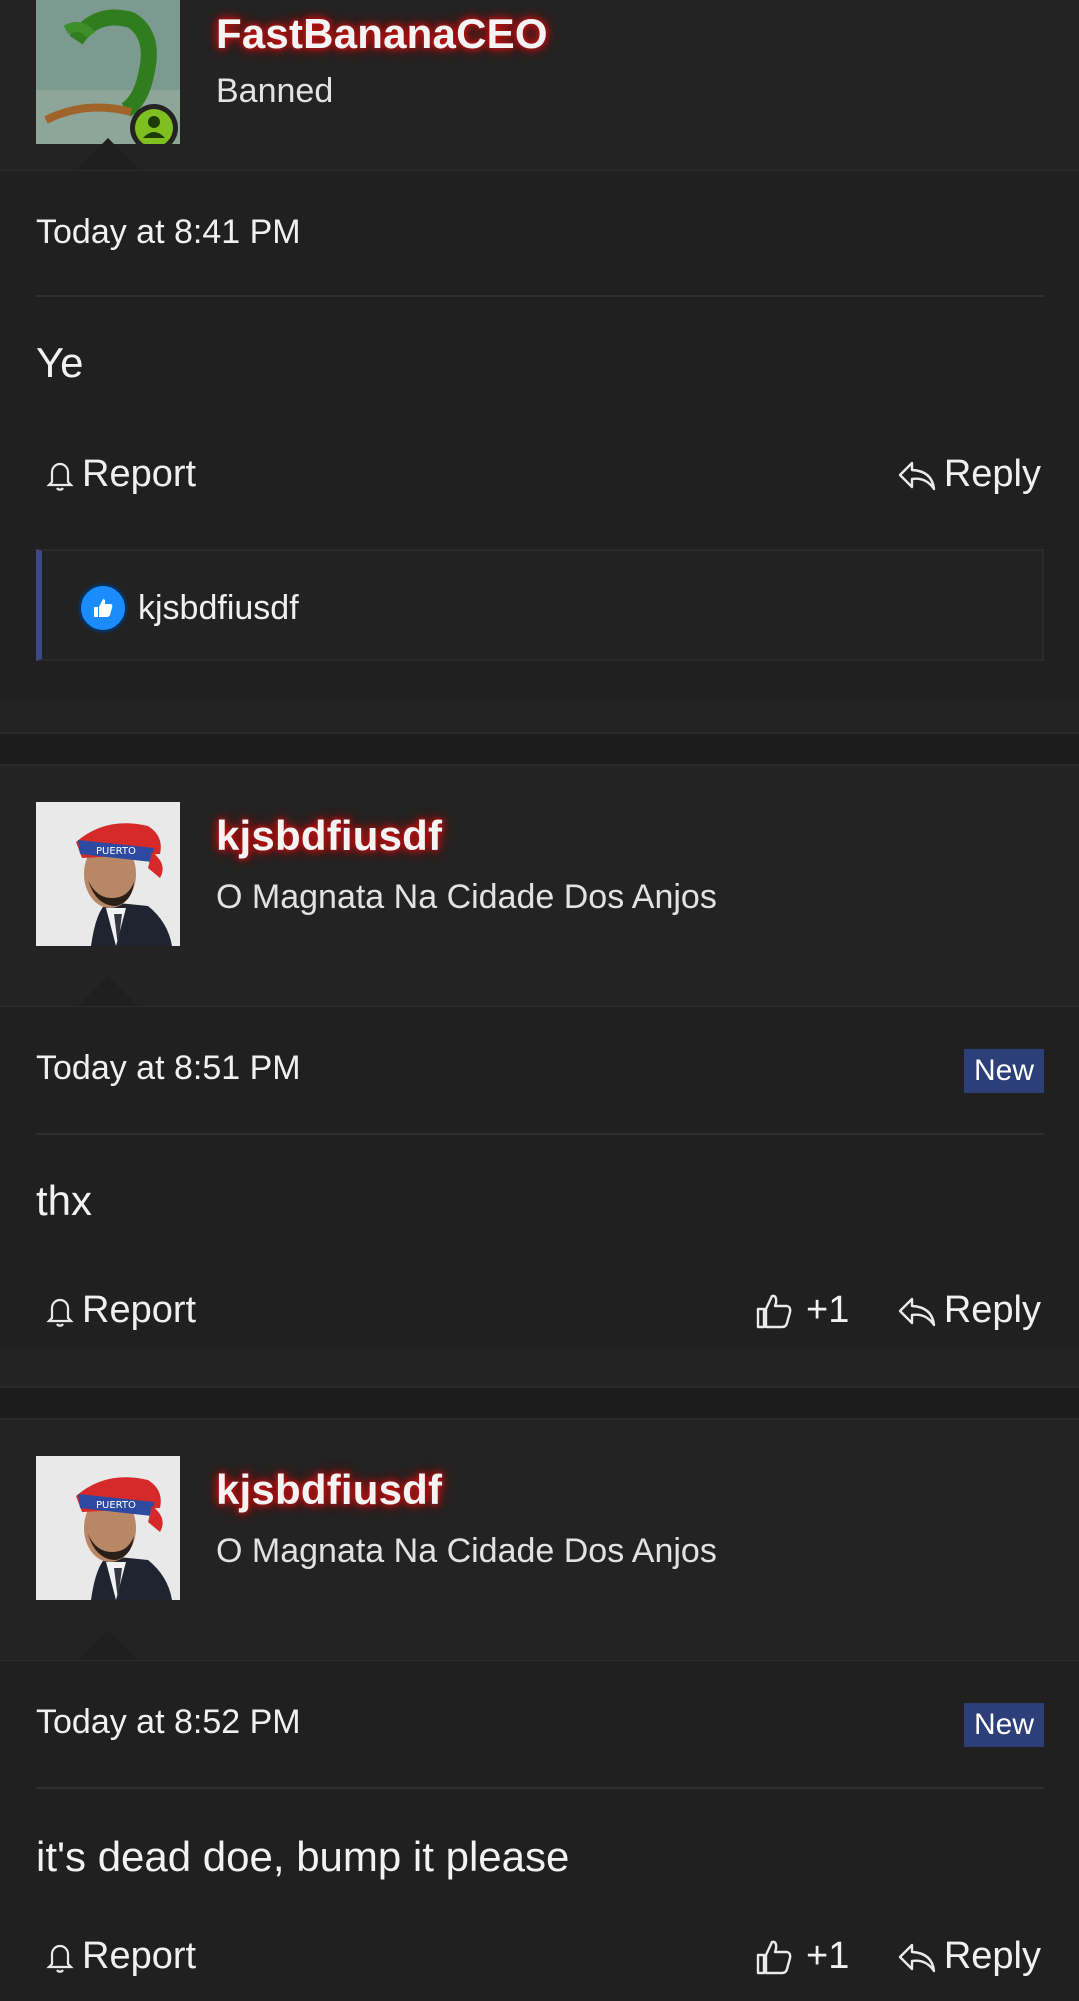  I want to click on post-timestamp: Today at 8:52 PM, so click(168, 1722).